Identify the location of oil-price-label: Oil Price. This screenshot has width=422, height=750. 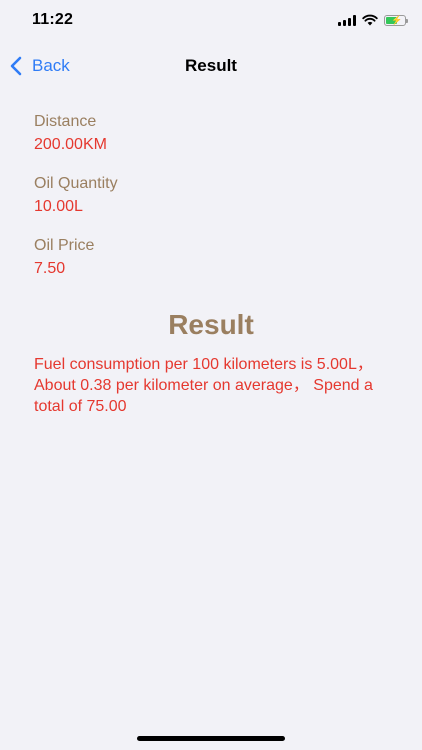
(64, 245).